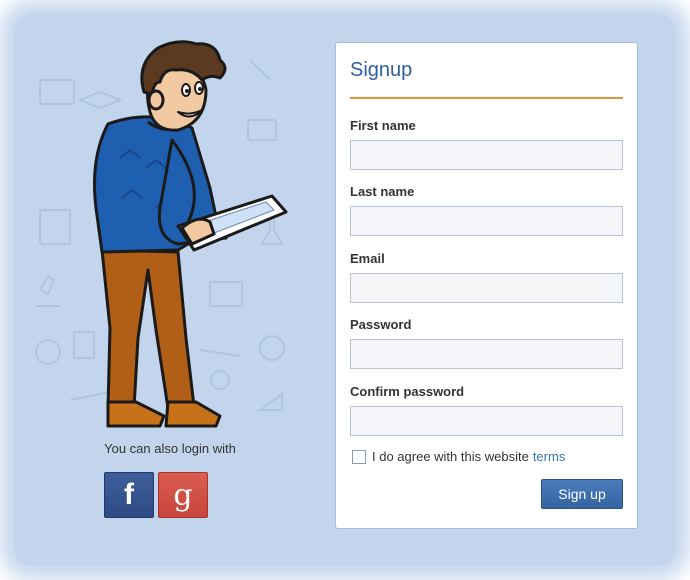  Describe the element at coordinates (486, 421) in the screenshot. I see `confirm-password-input` at that location.